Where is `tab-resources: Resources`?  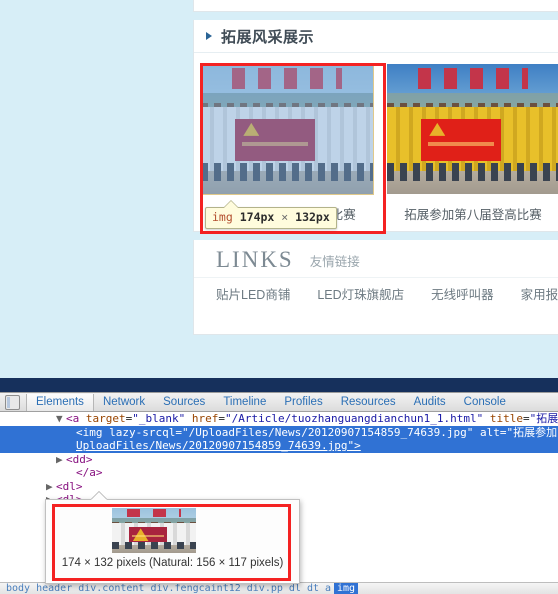 tab-resources: Resources is located at coordinates (368, 402).